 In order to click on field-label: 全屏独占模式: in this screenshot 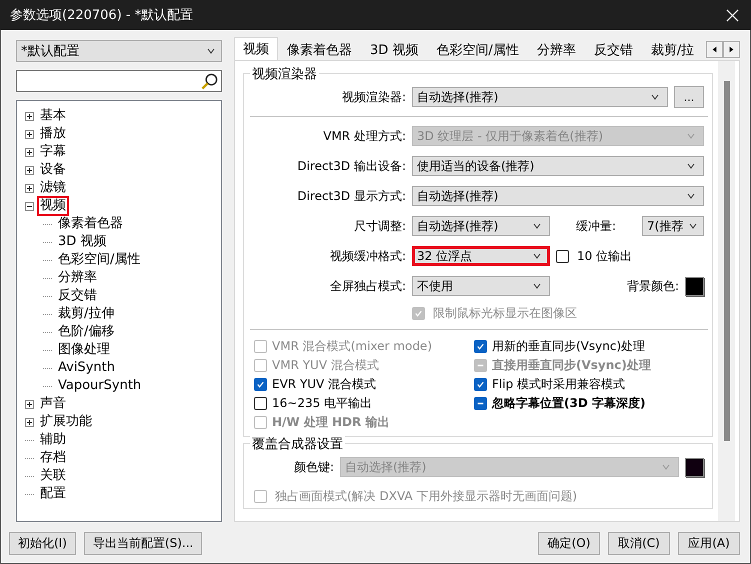, I will do `click(367, 286)`.